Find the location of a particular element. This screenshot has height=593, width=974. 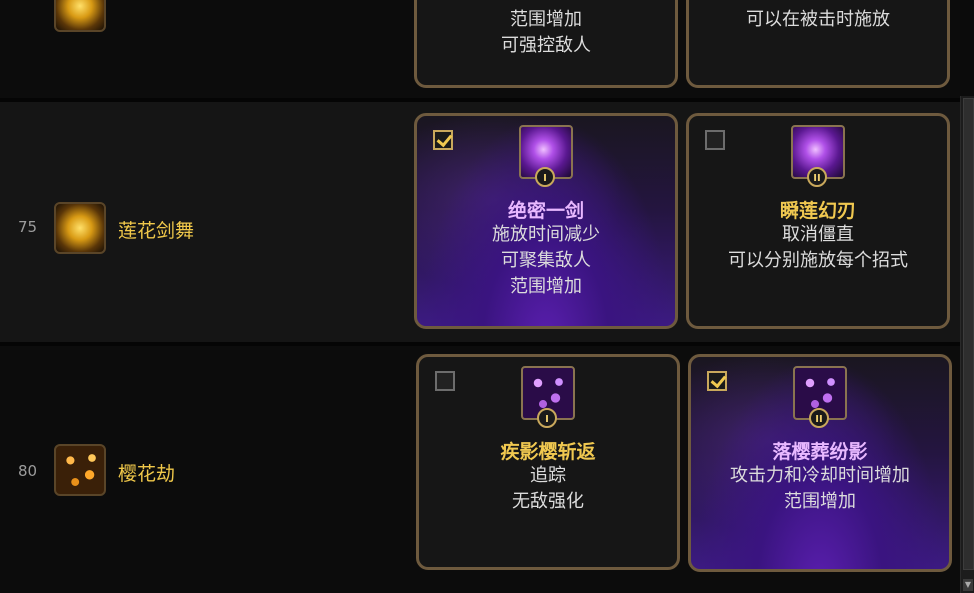

option-name: 瞬莲幻刃 is located at coordinates (817, 211).